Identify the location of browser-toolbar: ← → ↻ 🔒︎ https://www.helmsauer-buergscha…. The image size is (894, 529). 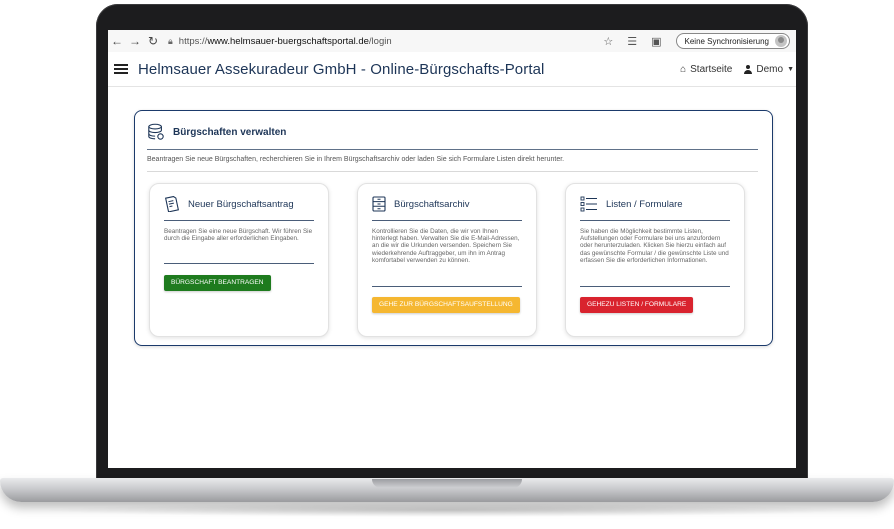
(452, 41).